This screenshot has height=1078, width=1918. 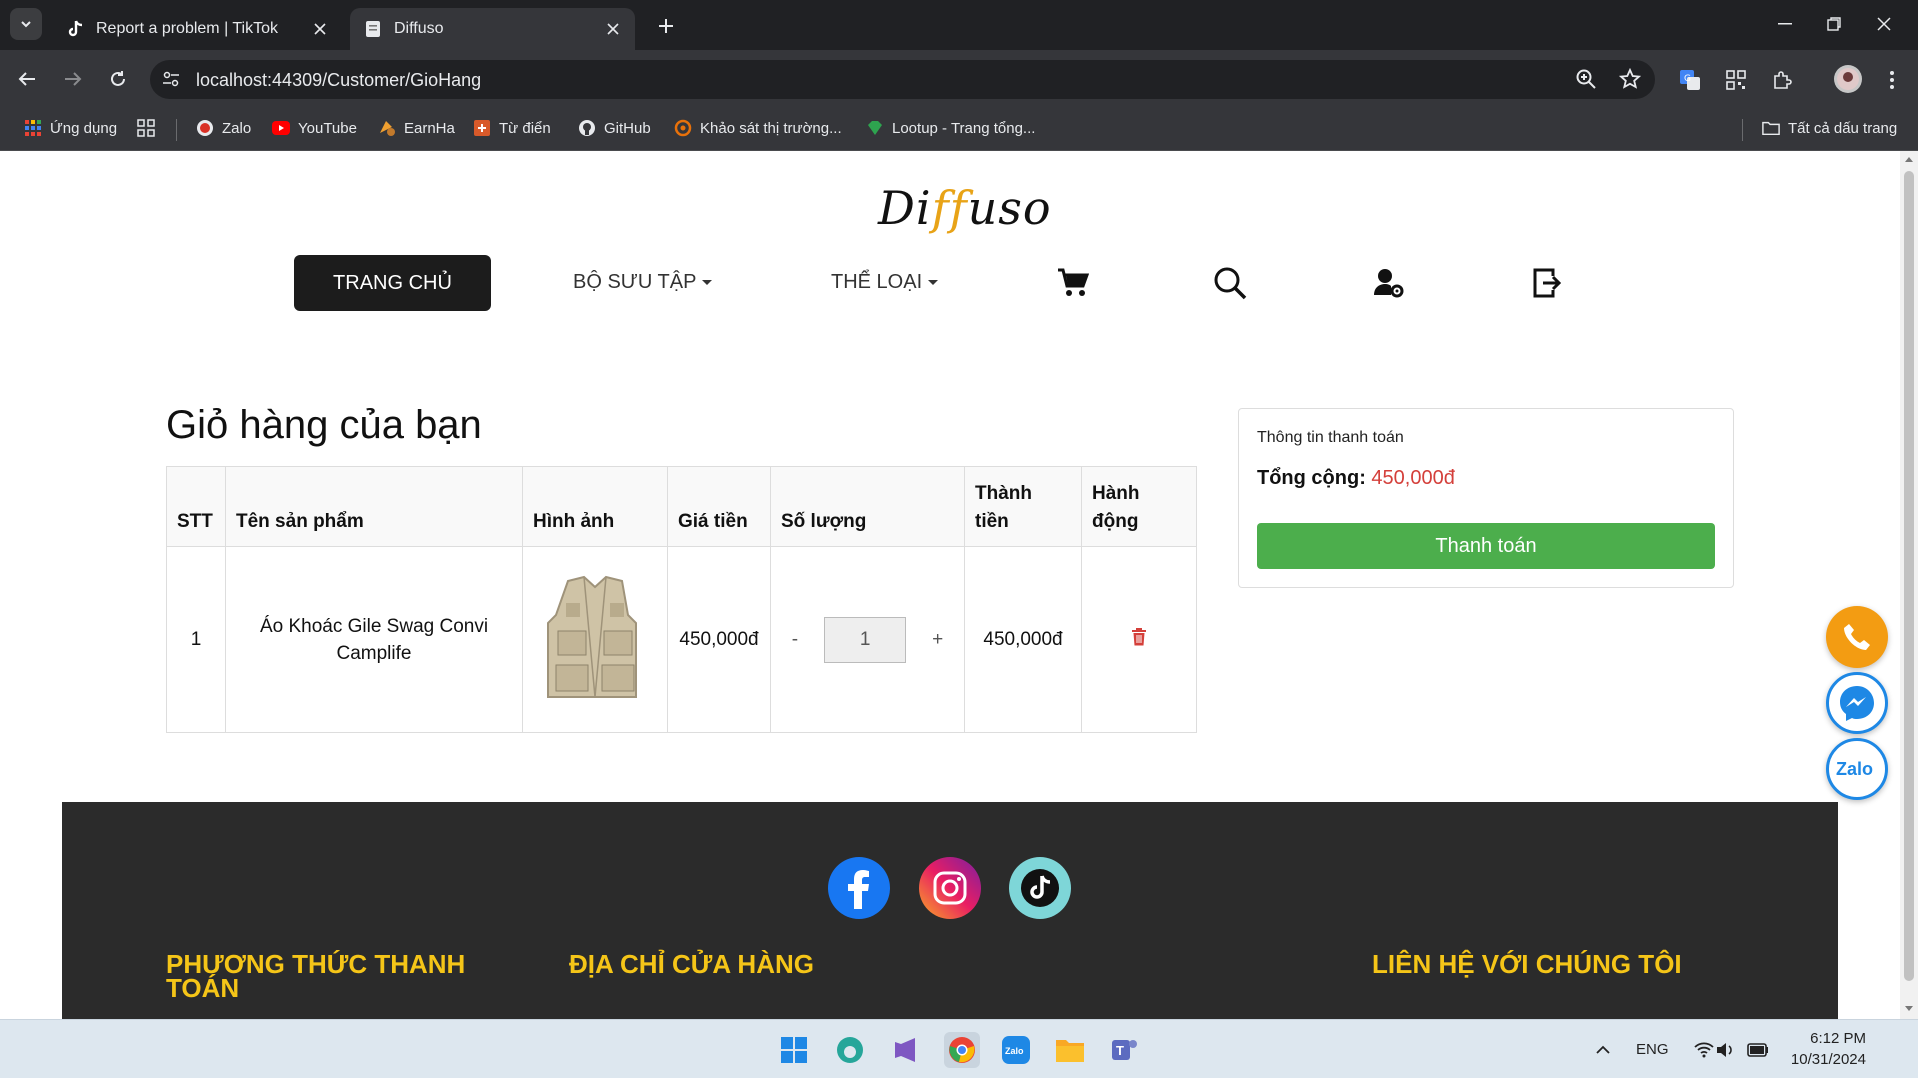 I want to click on teams-icon: T, so click(x=1124, y=1050).